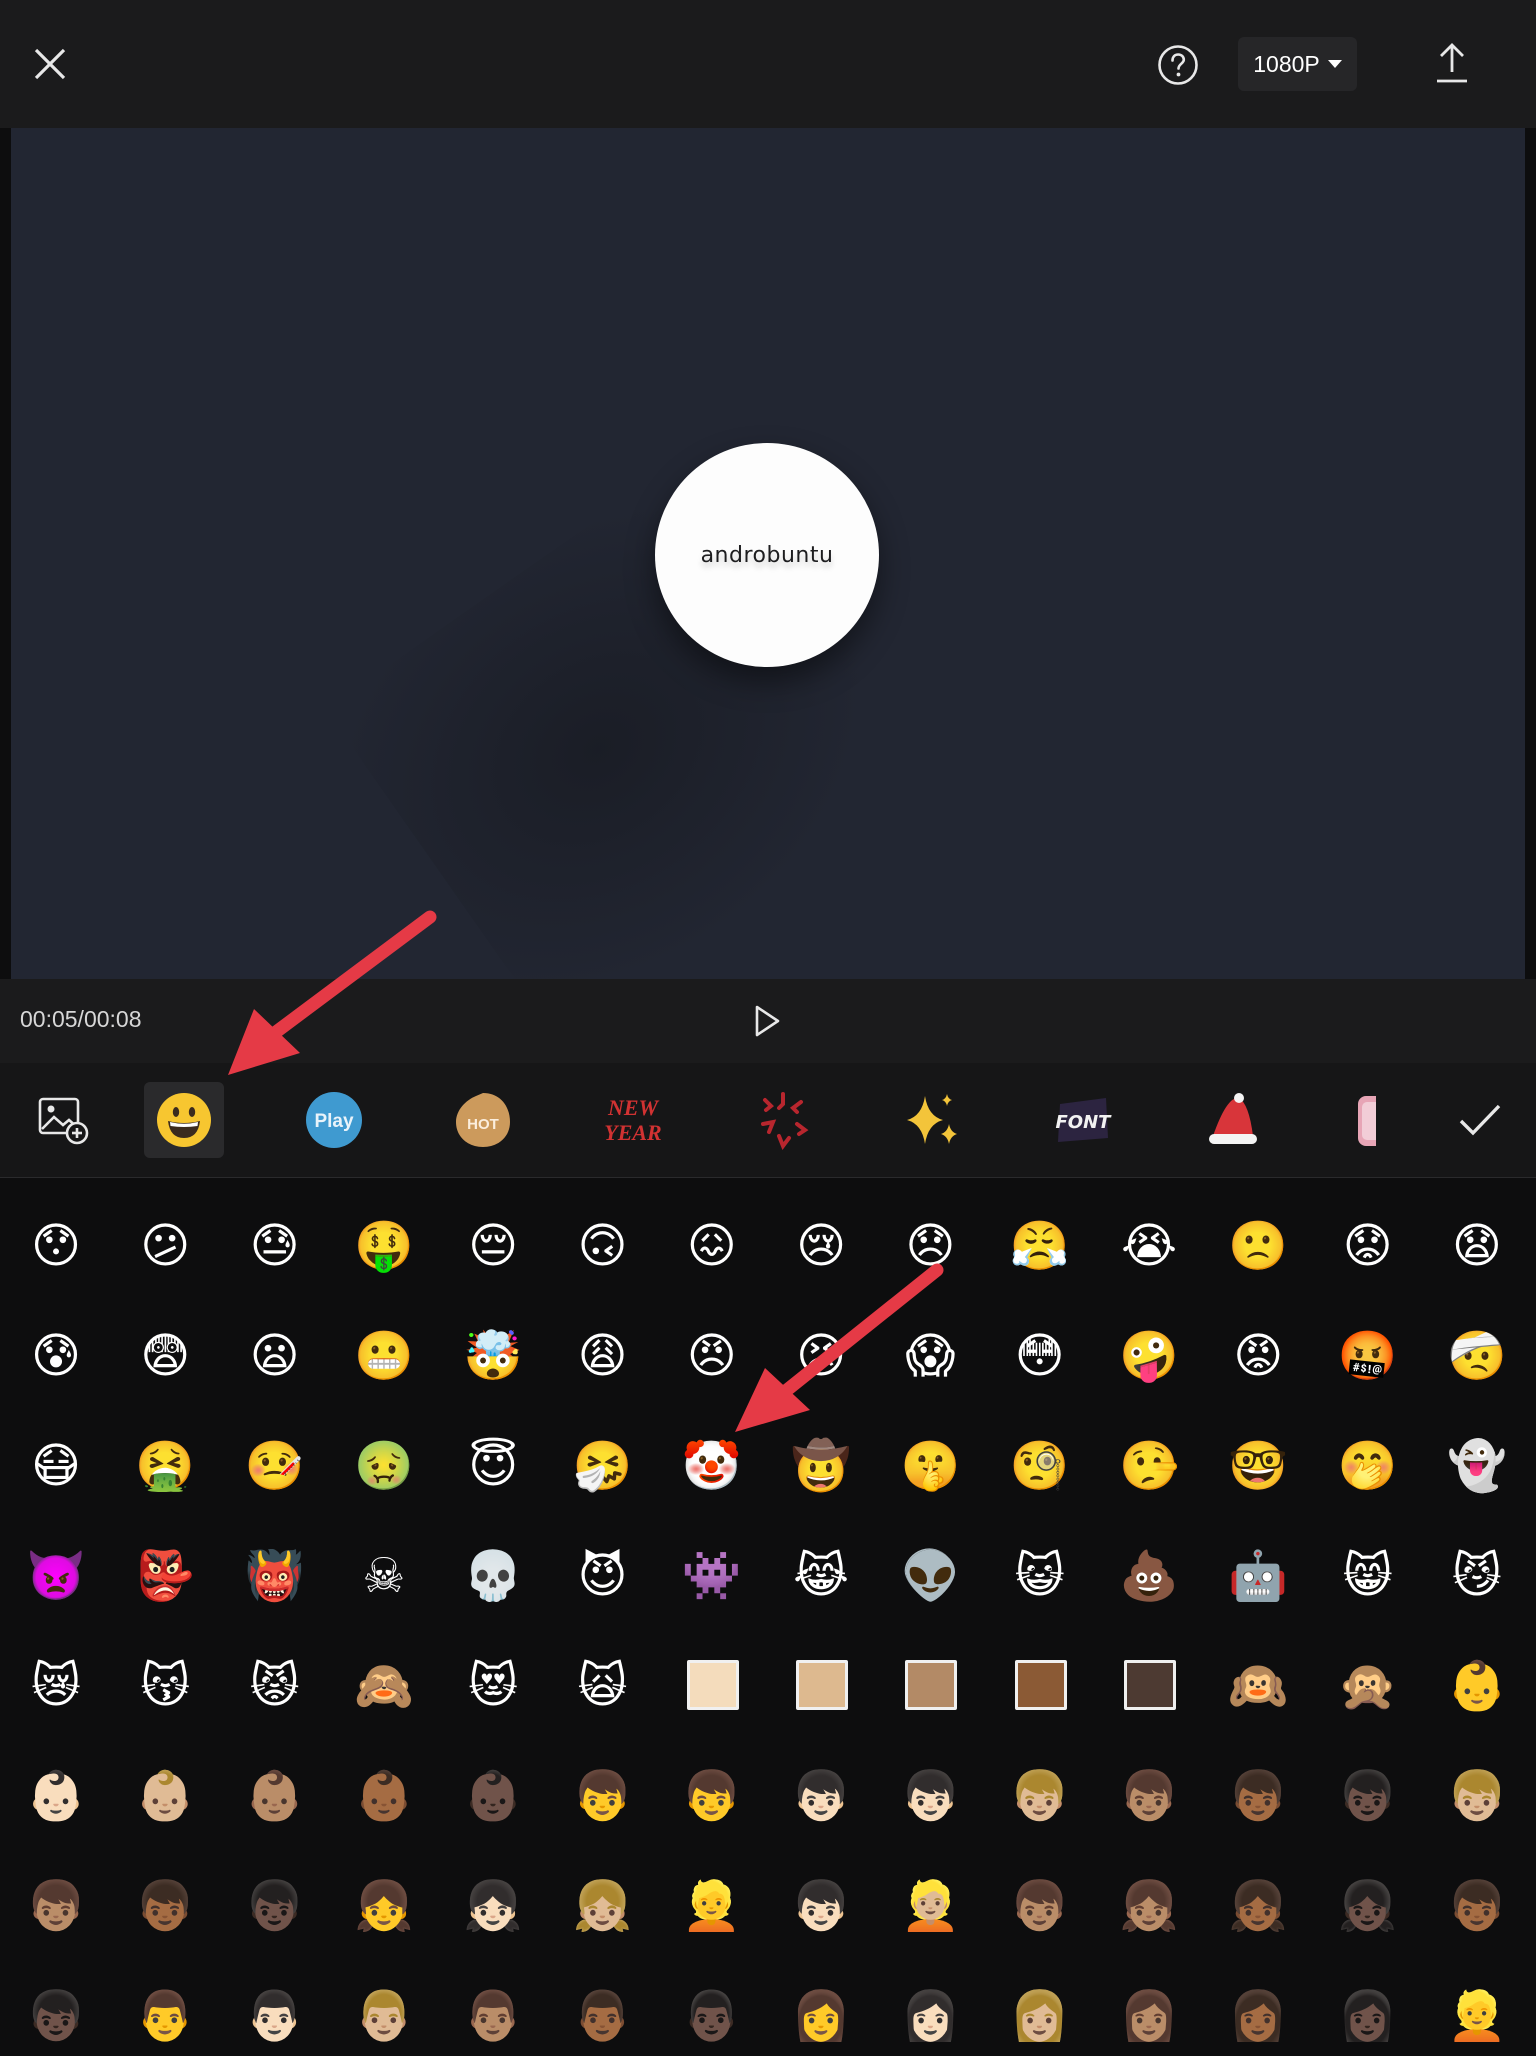 This screenshot has width=1536, height=2056. What do you see at coordinates (1149, 1356) in the screenshot?
I see `emoji-item: 🤪` at bounding box center [1149, 1356].